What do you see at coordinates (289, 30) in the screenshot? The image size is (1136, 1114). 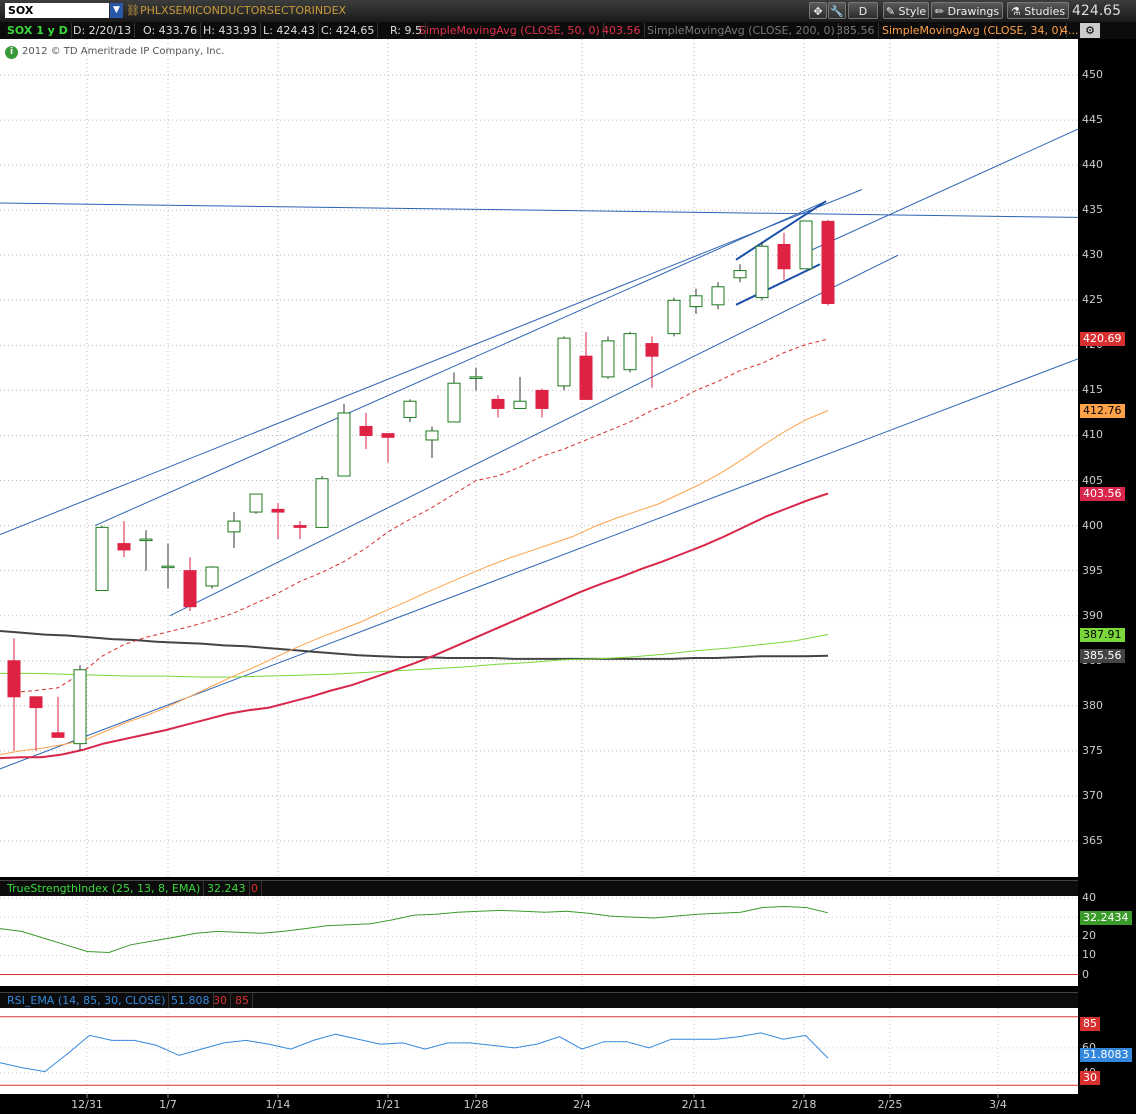 I see `low-value: L: 424.43` at bounding box center [289, 30].